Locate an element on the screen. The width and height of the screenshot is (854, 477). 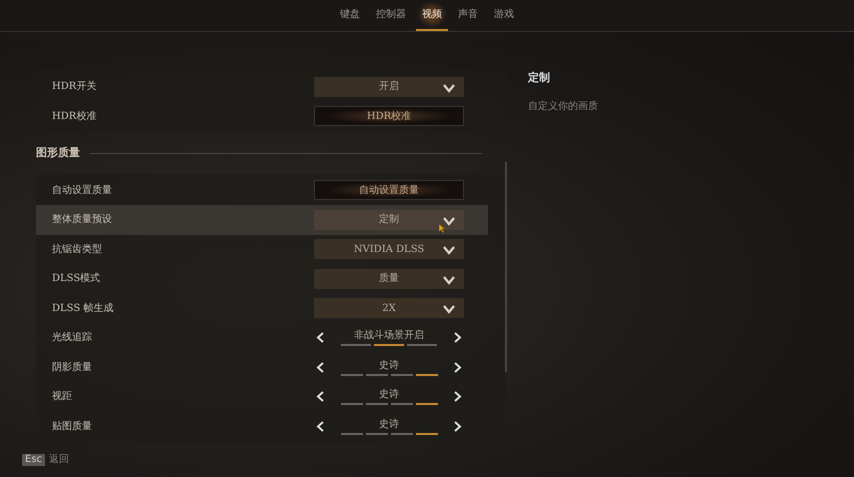
setting-row: HDR开关 开启 is located at coordinates (271, 87).